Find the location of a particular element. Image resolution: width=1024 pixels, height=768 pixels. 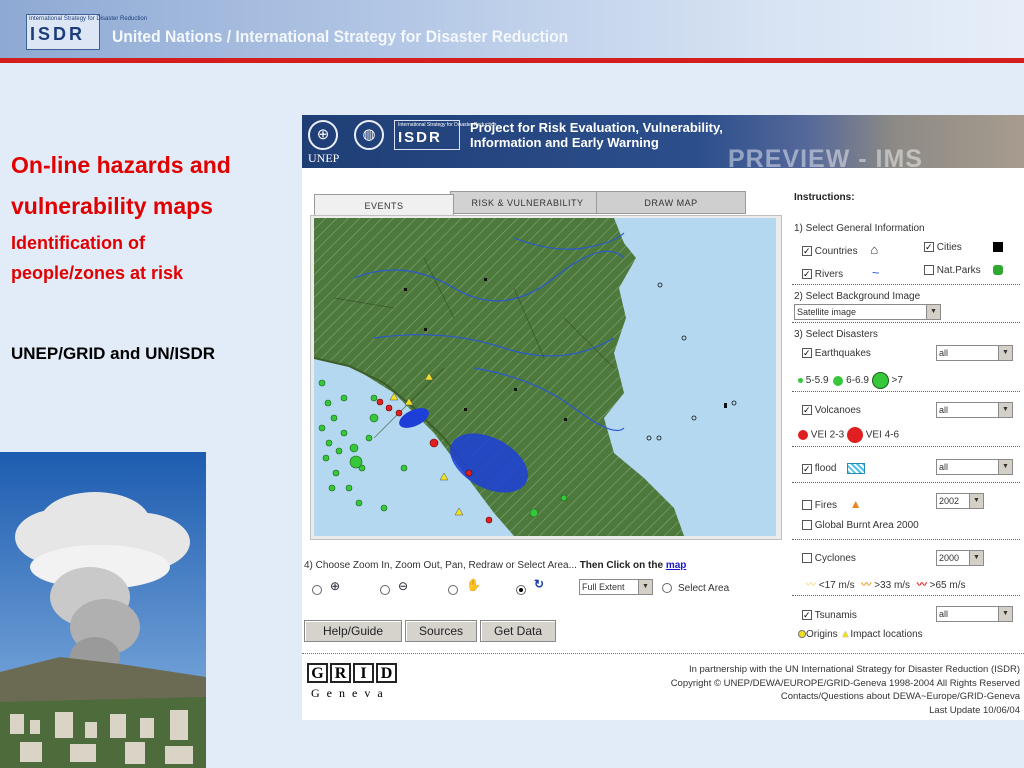

eq-medium-icon is located at coordinates (838, 380).